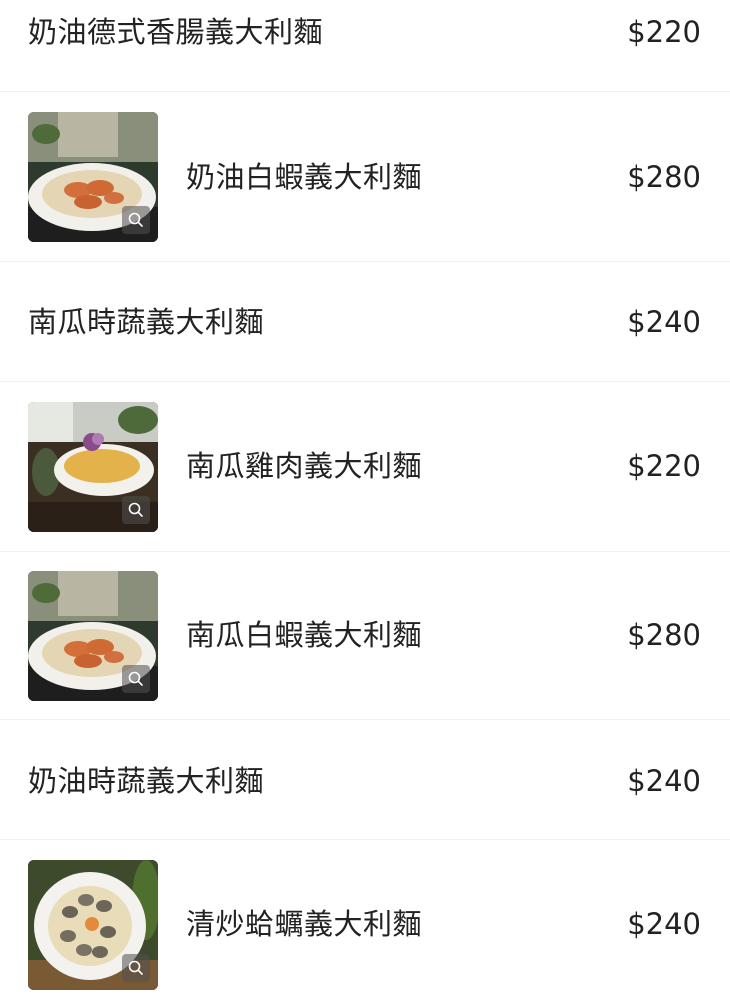 This screenshot has width=730, height=1008. What do you see at coordinates (365, 780) in the screenshot?
I see `menu-item: 奶油時蔬義大利麵 $240` at bounding box center [365, 780].